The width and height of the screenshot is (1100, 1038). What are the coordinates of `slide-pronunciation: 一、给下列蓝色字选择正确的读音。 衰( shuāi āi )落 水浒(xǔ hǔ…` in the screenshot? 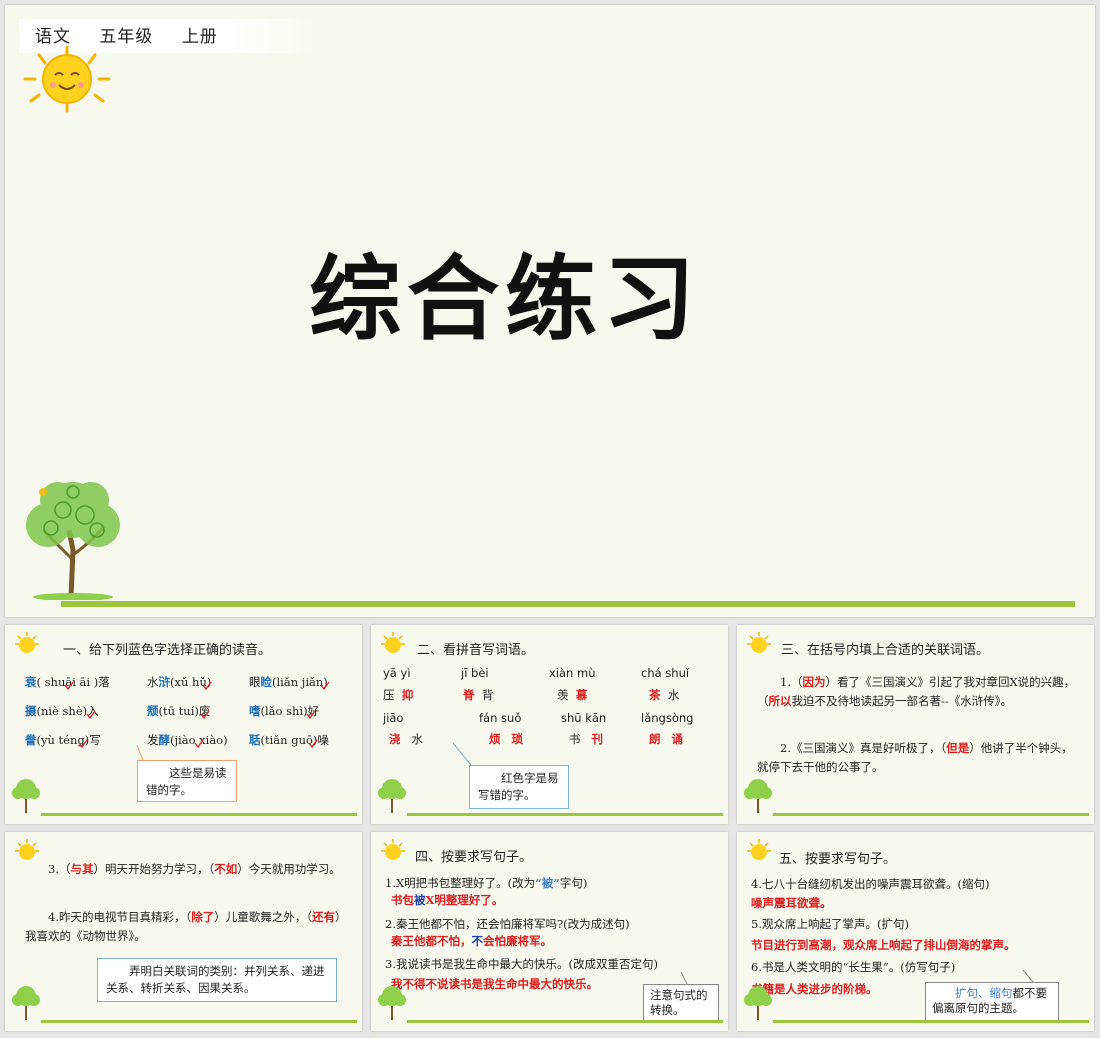 It's located at (183, 724).